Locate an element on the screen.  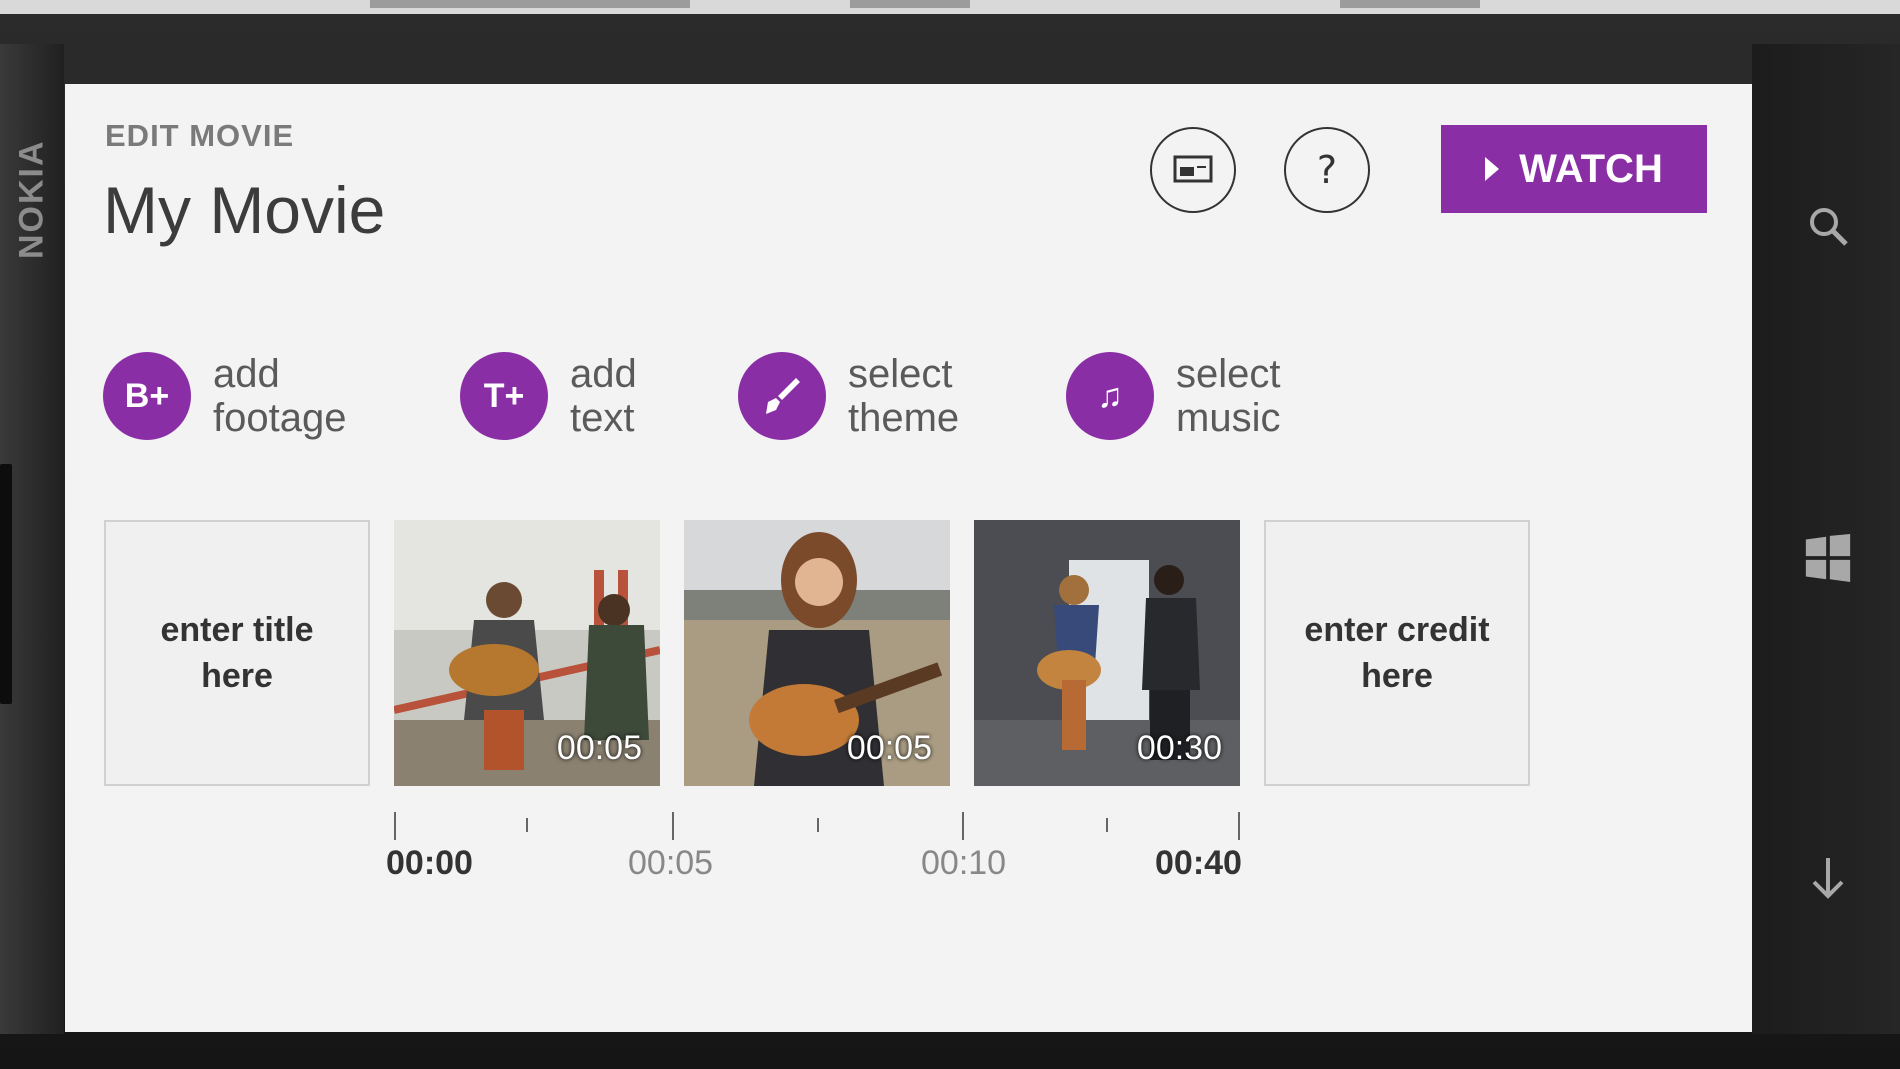
action-label: add footage is located at coordinates (280, 396).